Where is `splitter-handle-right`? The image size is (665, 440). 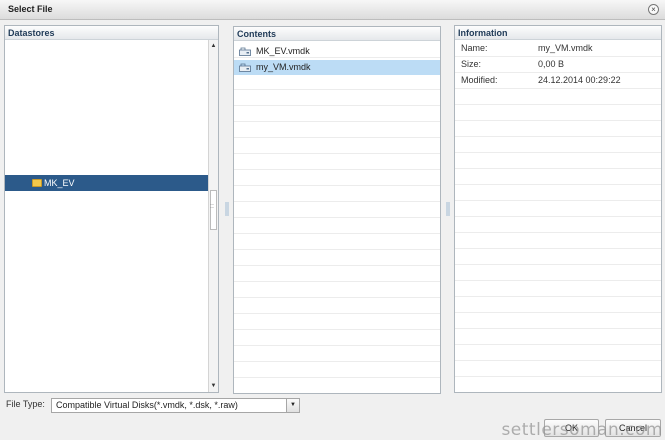 splitter-handle-right is located at coordinates (448, 209).